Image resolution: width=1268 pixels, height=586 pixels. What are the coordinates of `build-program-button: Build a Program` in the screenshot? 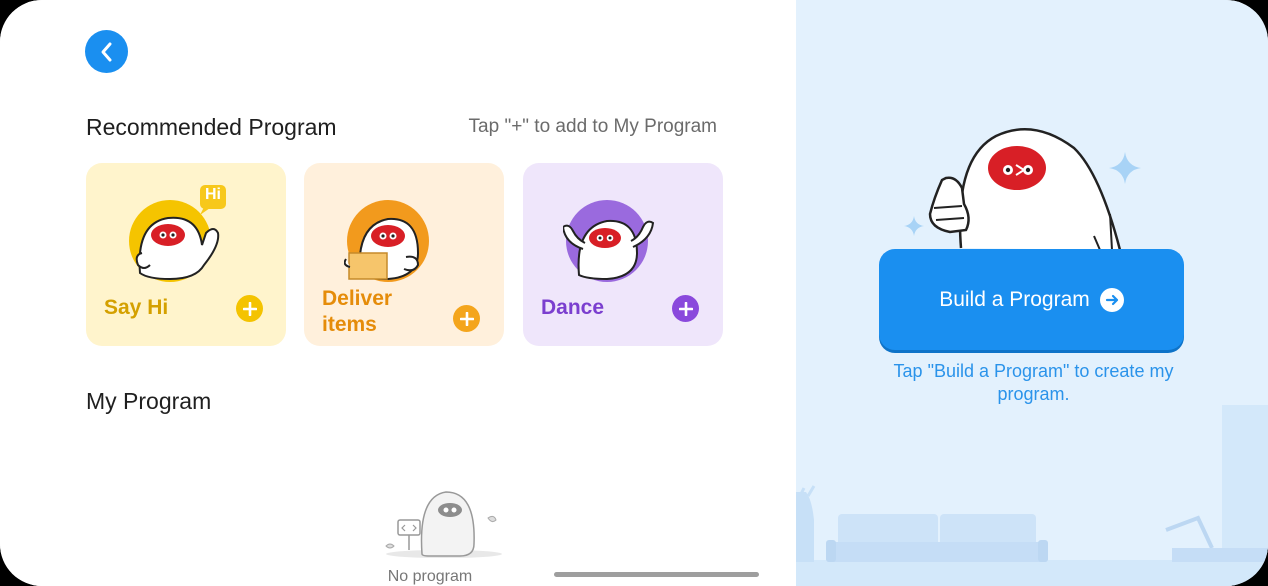 It's located at (1031, 299).